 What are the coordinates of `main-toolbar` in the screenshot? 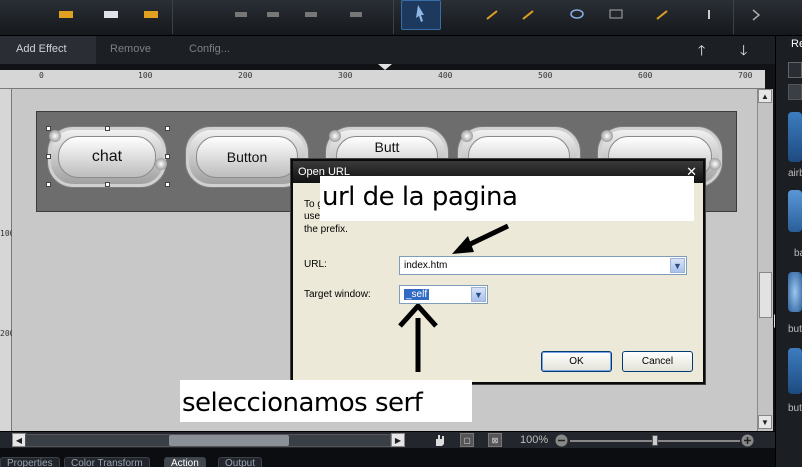 It's located at (401, 18).